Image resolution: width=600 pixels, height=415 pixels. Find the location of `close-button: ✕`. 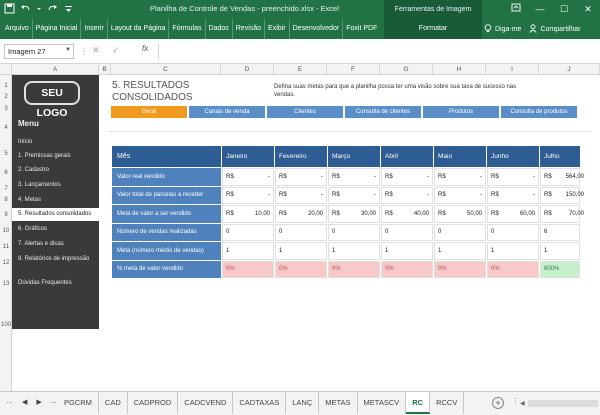

close-button: ✕ is located at coordinates (588, 9).